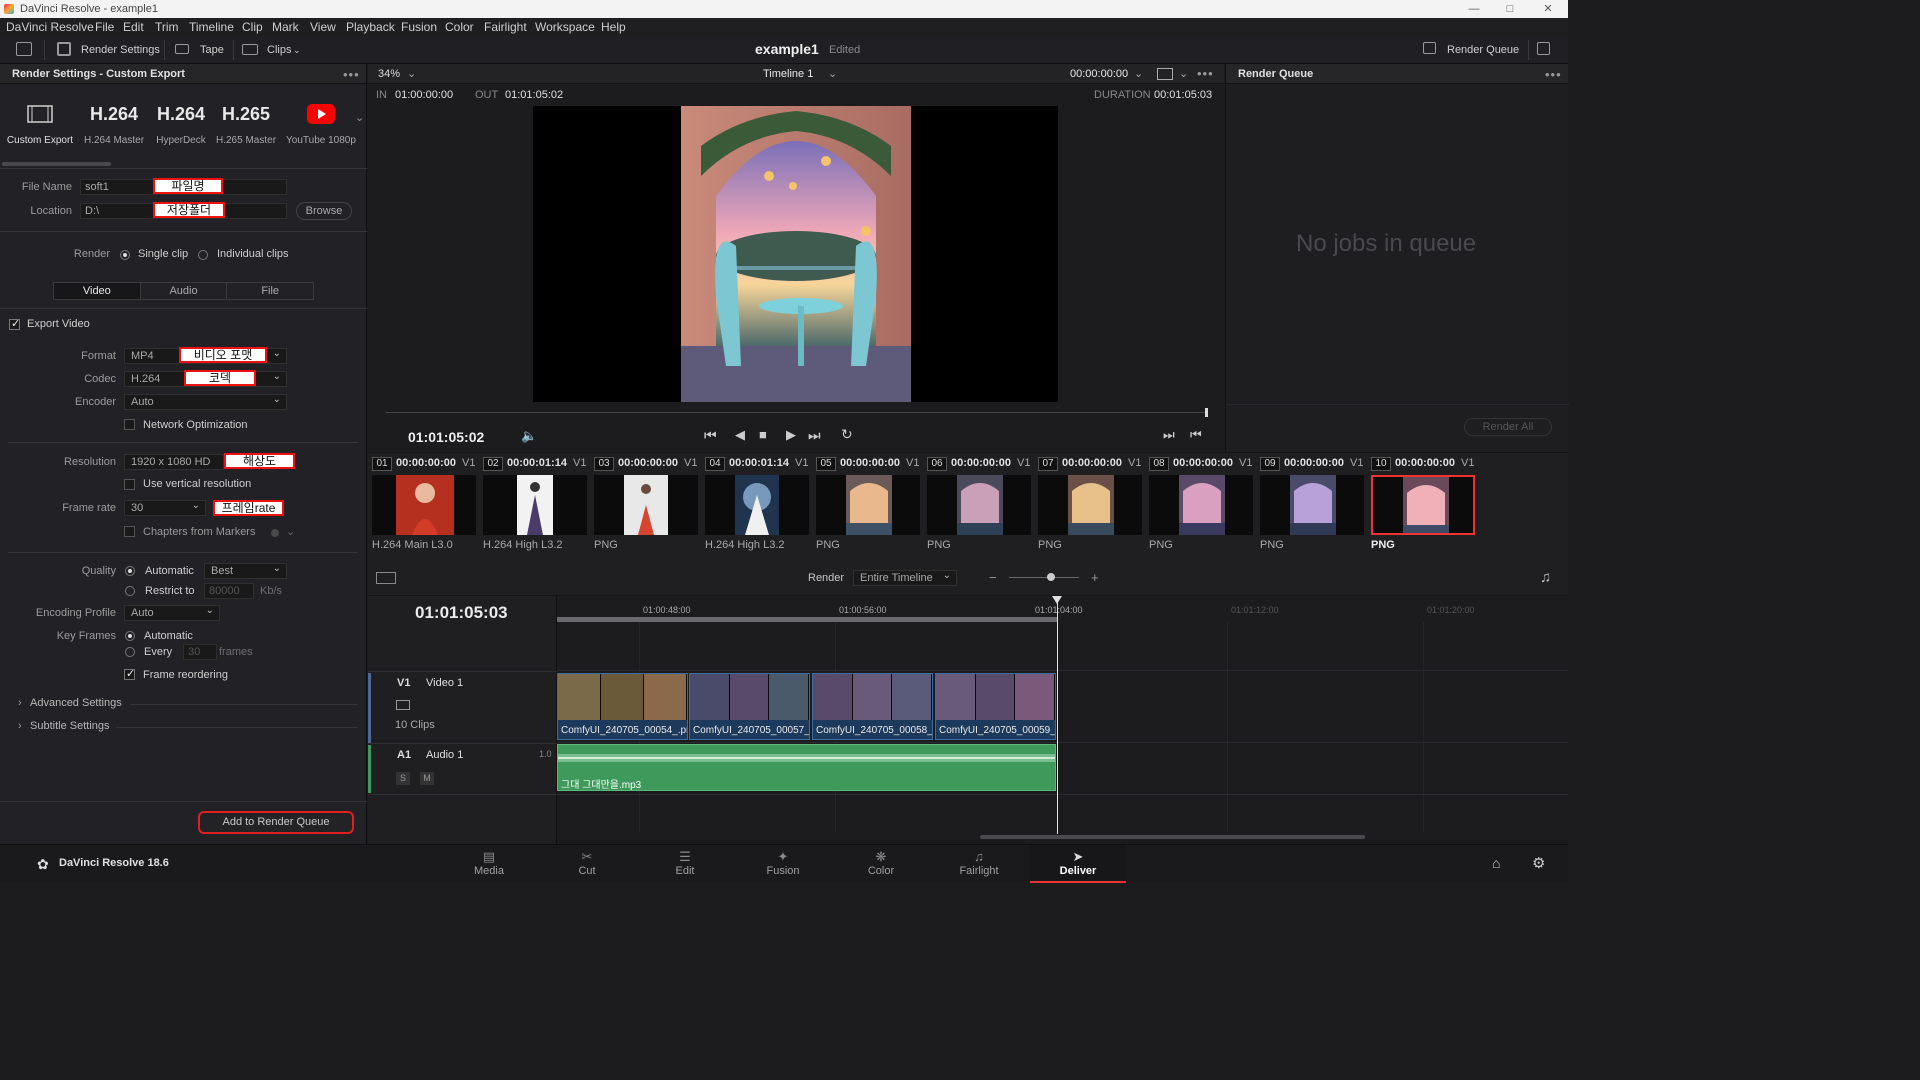  I want to click on menu-edit: Edit, so click(133, 27).